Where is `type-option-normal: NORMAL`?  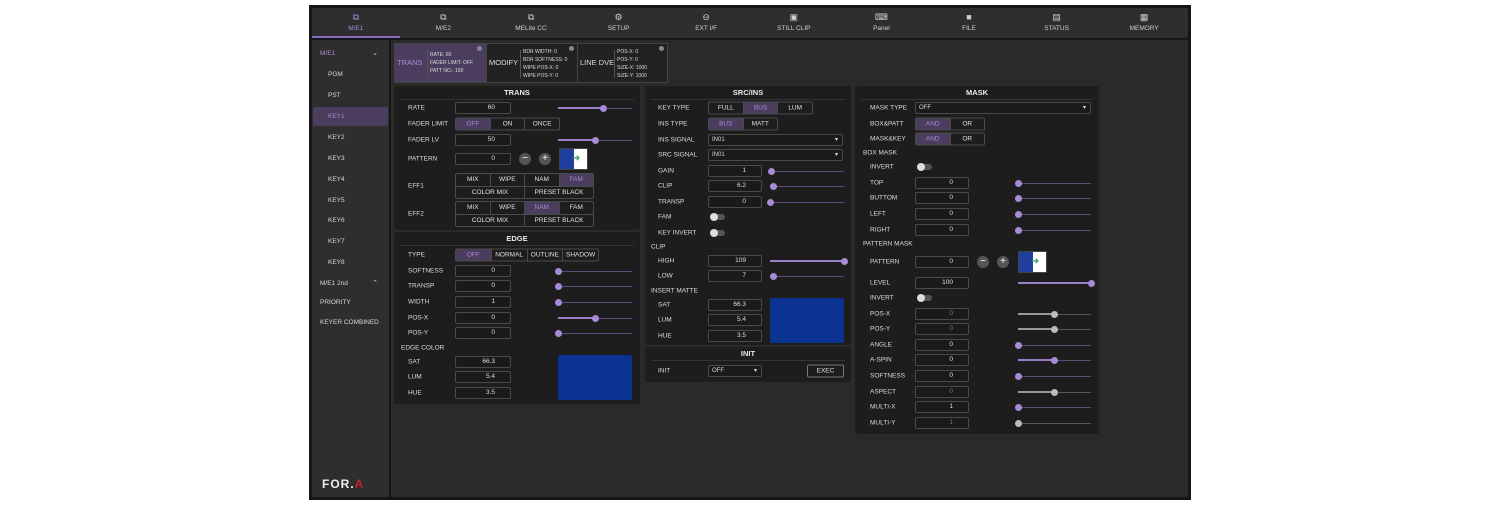 type-option-normal: NORMAL is located at coordinates (508, 255).